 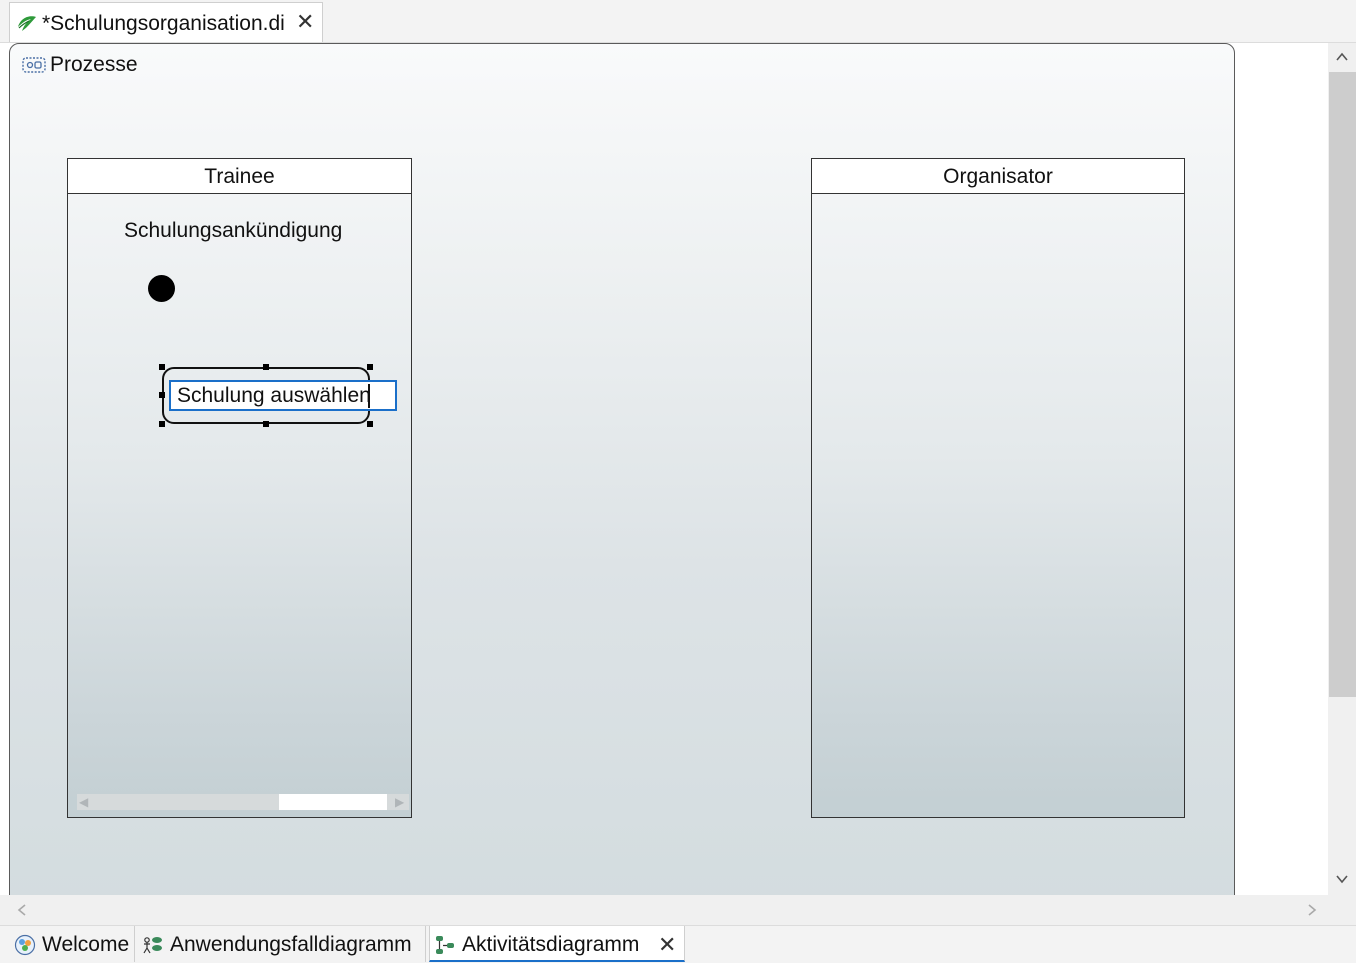 I want to click on frame-title: Prozesse, so click(x=94, y=64).